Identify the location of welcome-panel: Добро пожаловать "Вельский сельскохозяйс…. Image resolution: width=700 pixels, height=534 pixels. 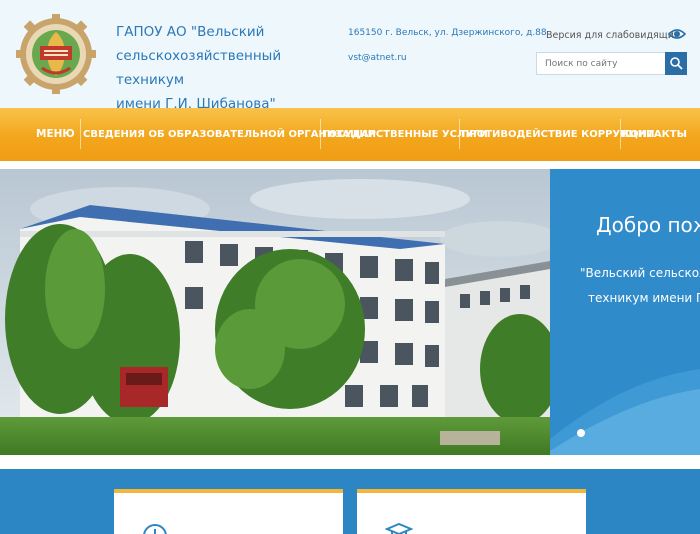
(625, 312).